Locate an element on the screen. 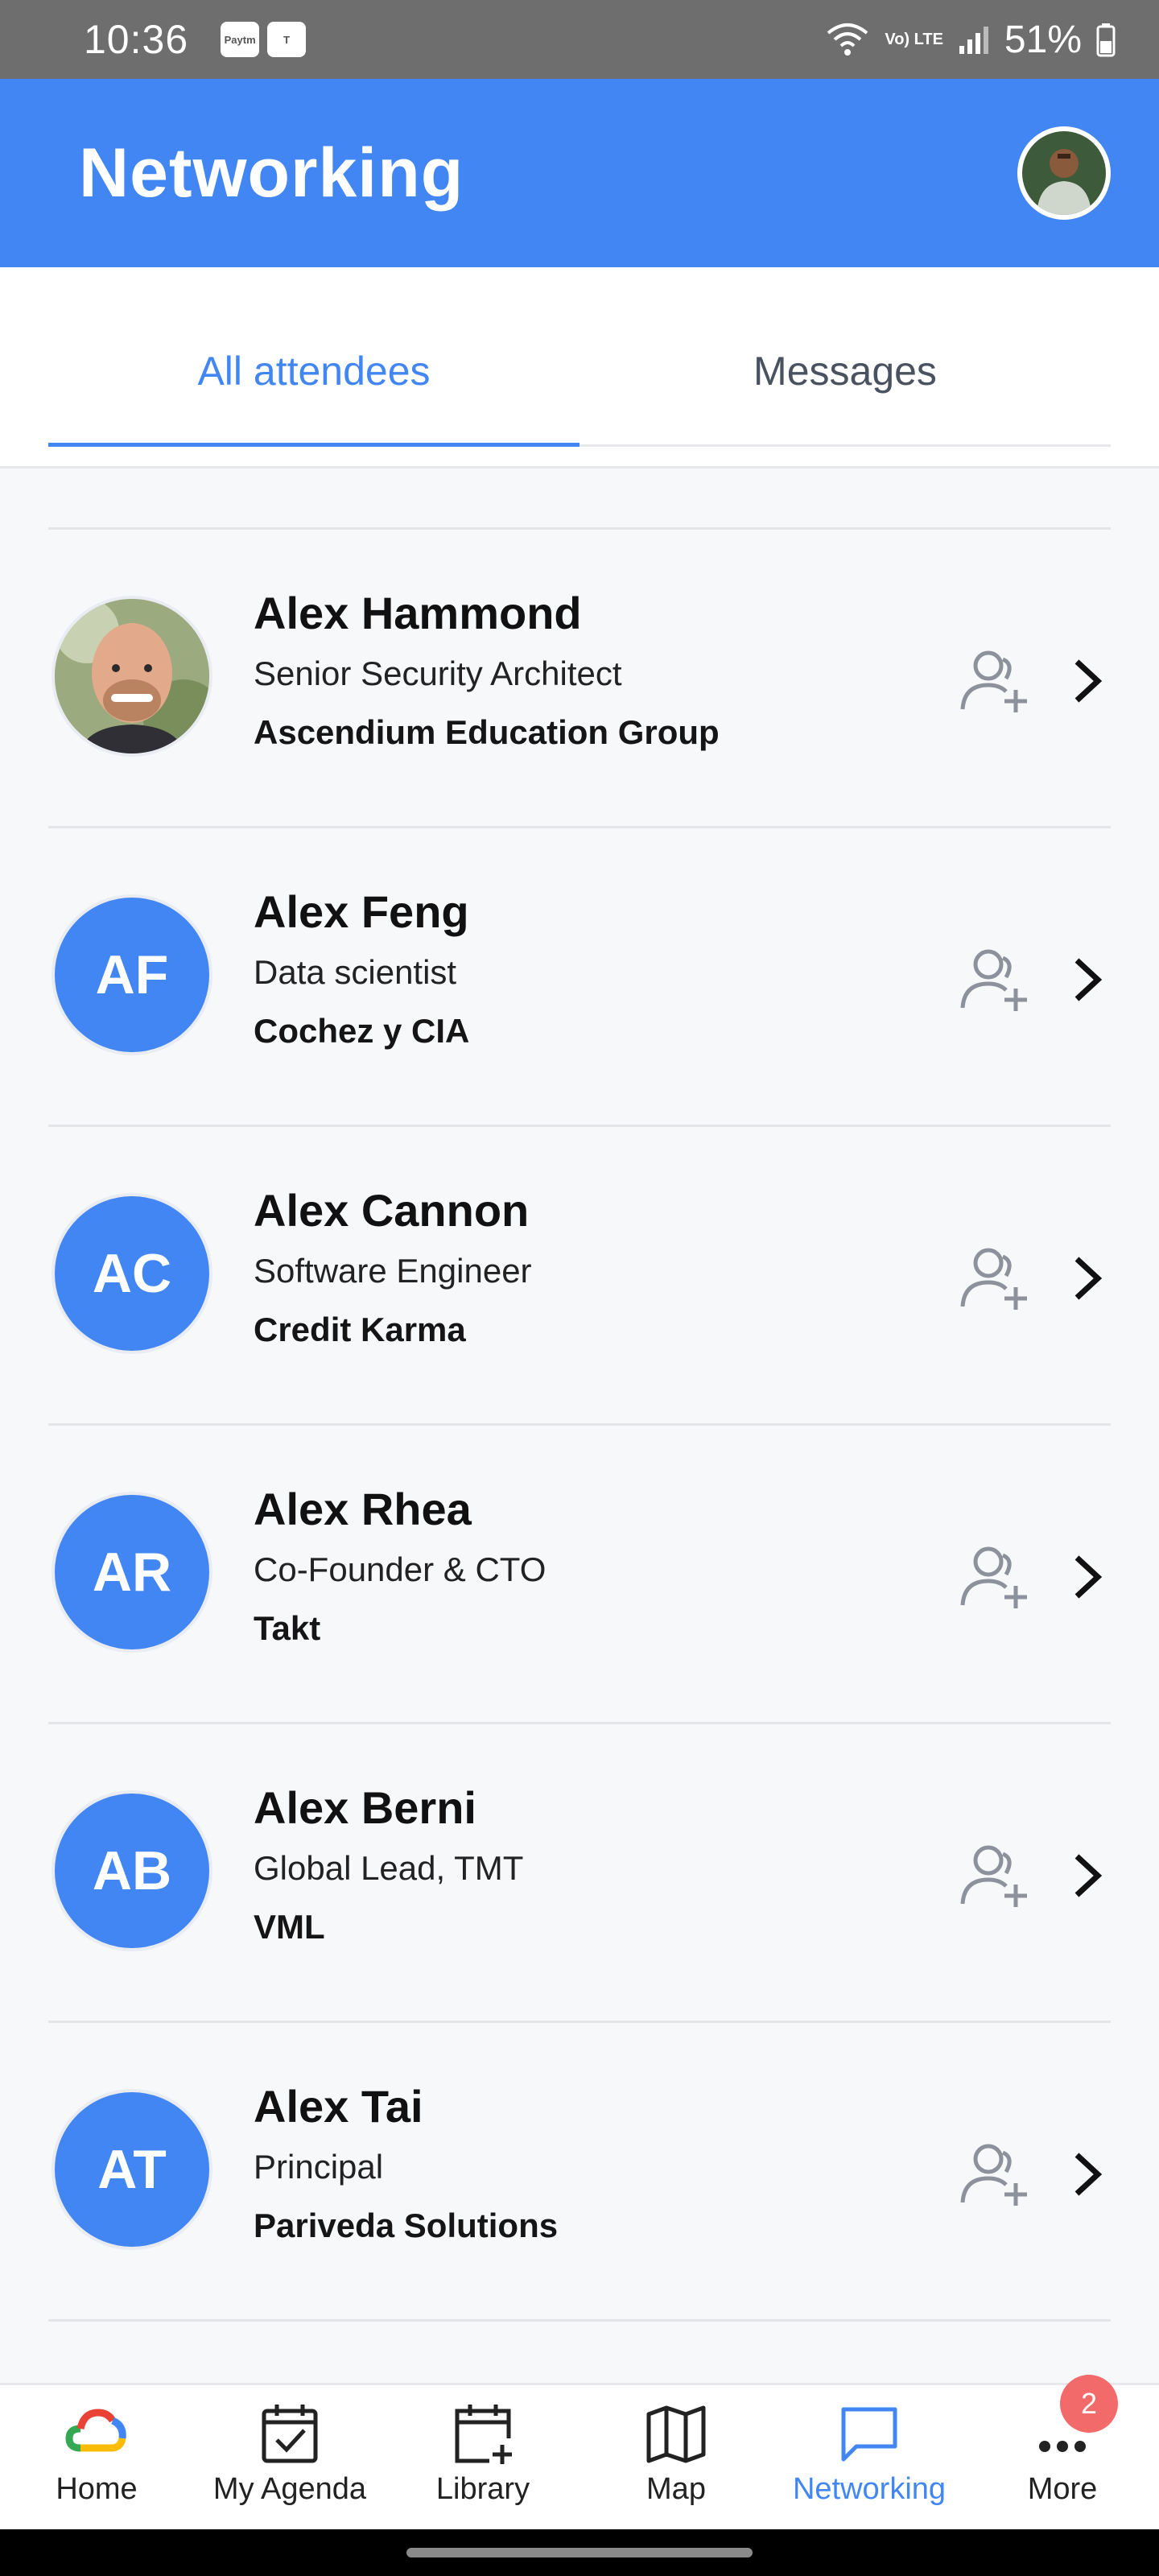  attendee-company: VML is located at coordinates (289, 1927).